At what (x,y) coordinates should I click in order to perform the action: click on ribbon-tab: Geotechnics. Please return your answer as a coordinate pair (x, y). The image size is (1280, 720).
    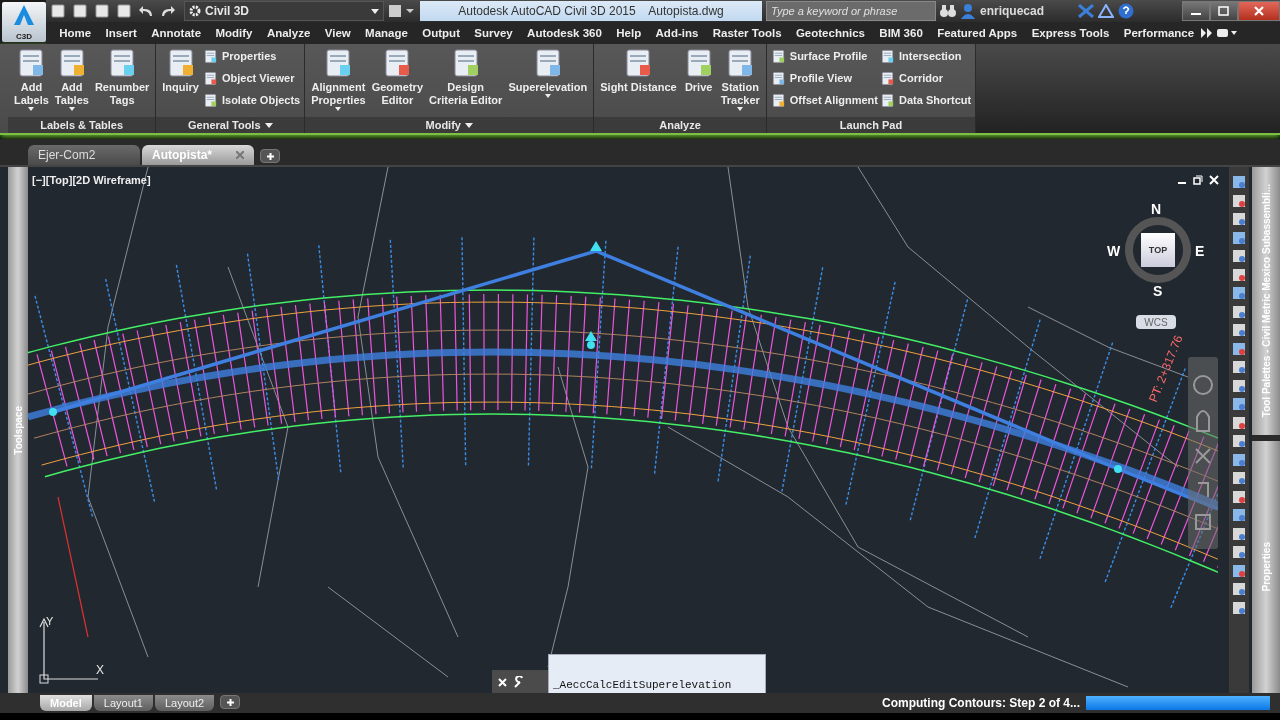
    Looking at the image, I should click on (830, 33).